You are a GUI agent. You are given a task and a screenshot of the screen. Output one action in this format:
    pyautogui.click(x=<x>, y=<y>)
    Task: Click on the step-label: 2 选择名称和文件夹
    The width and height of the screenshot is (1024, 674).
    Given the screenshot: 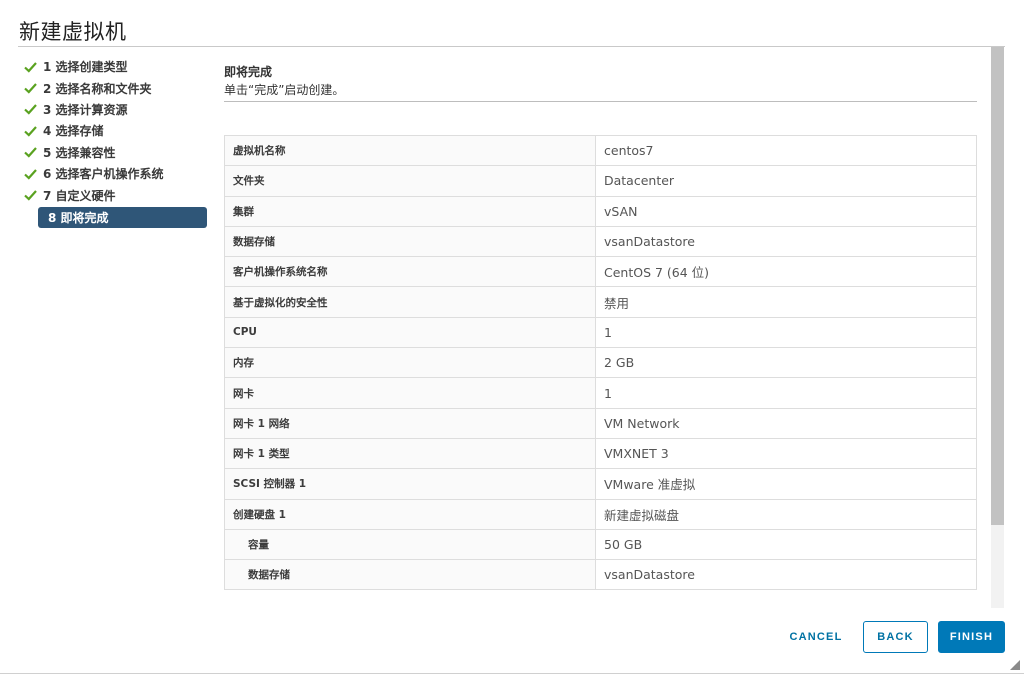 What is the action you would take?
    pyautogui.click(x=97, y=88)
    